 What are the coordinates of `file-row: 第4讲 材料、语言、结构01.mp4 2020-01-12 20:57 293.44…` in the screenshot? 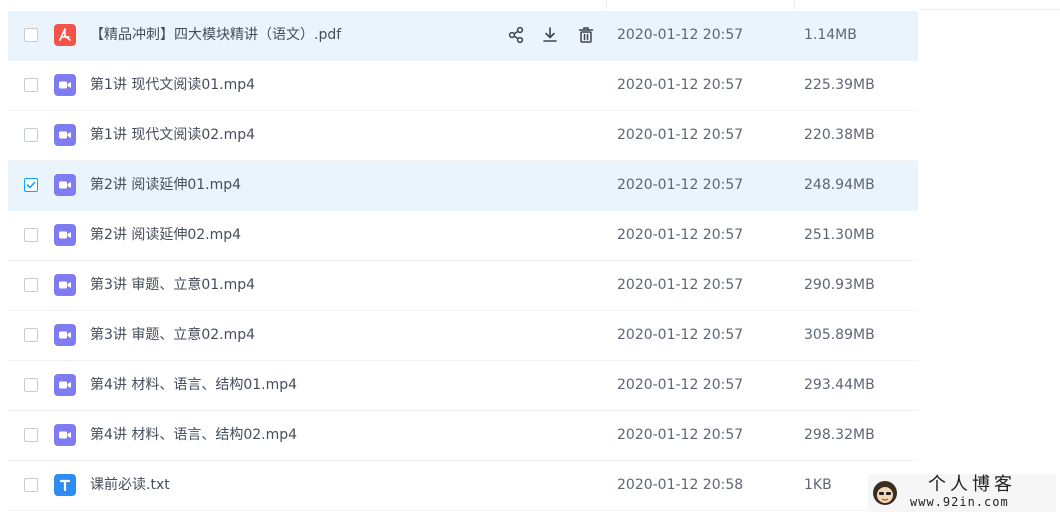 It's located at (463, 386).